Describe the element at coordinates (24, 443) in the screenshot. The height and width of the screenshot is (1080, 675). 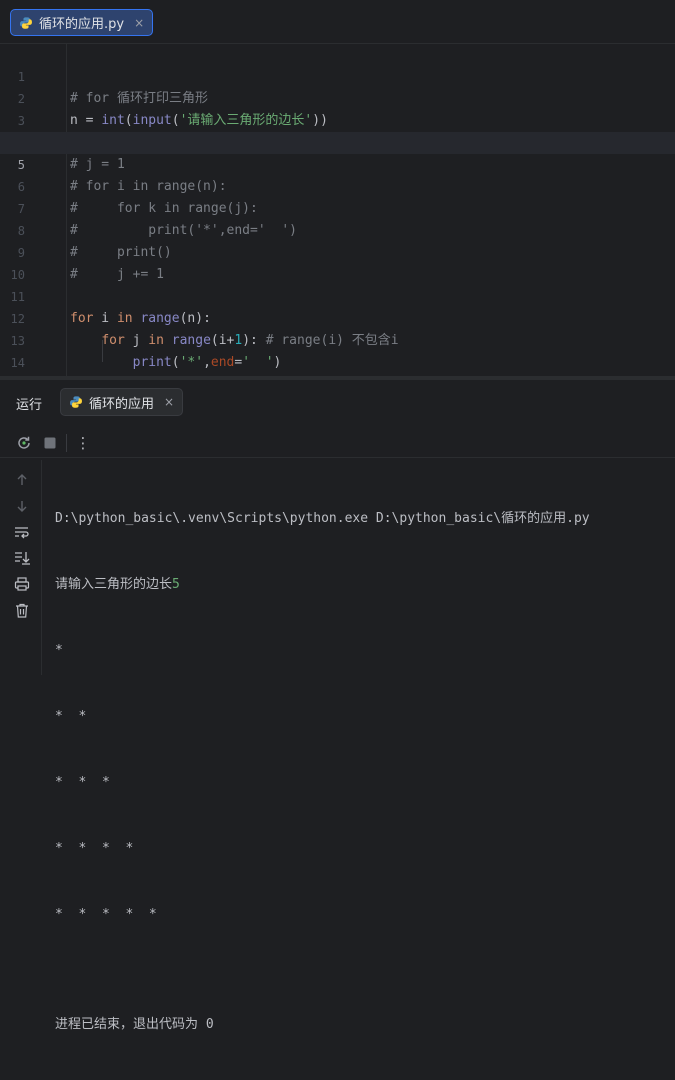
I see `rerun-icon` at that location.